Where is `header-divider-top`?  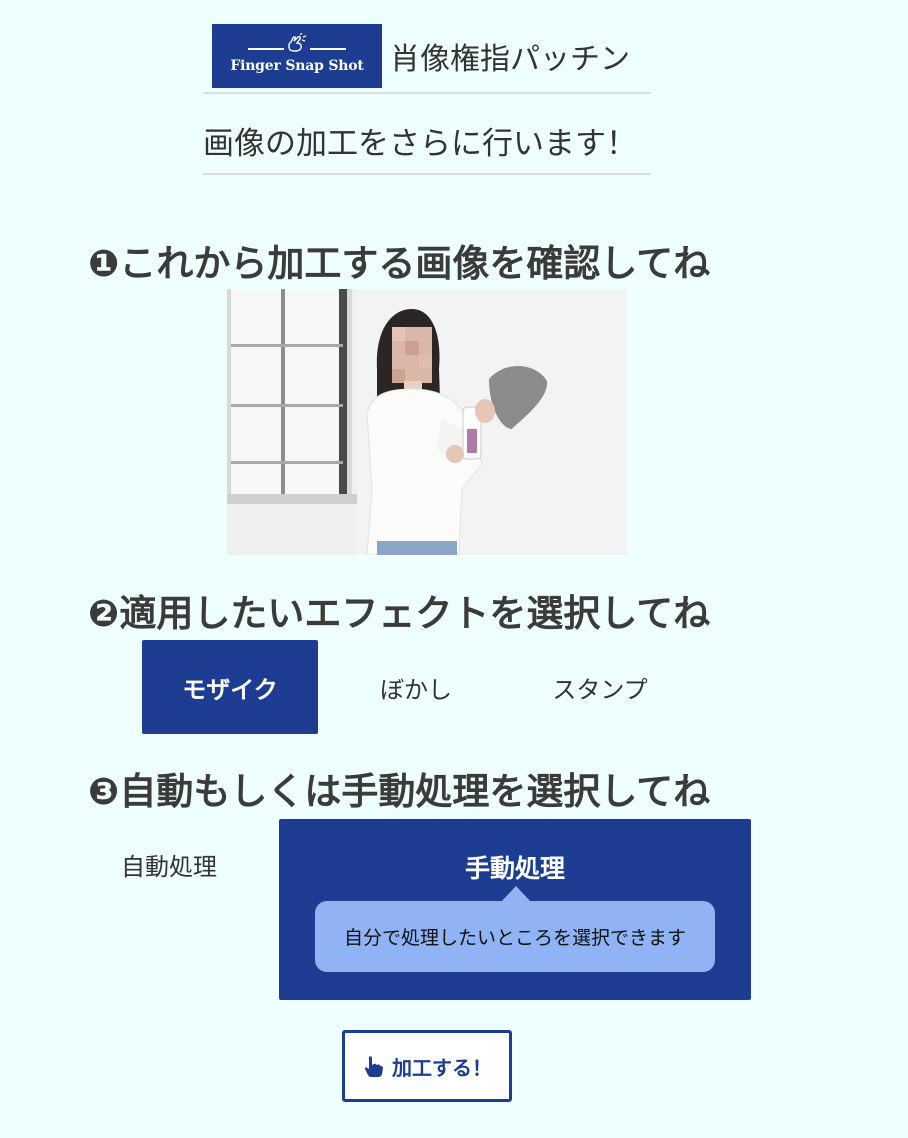
header-divider-top is located at coordinates (427, 93).